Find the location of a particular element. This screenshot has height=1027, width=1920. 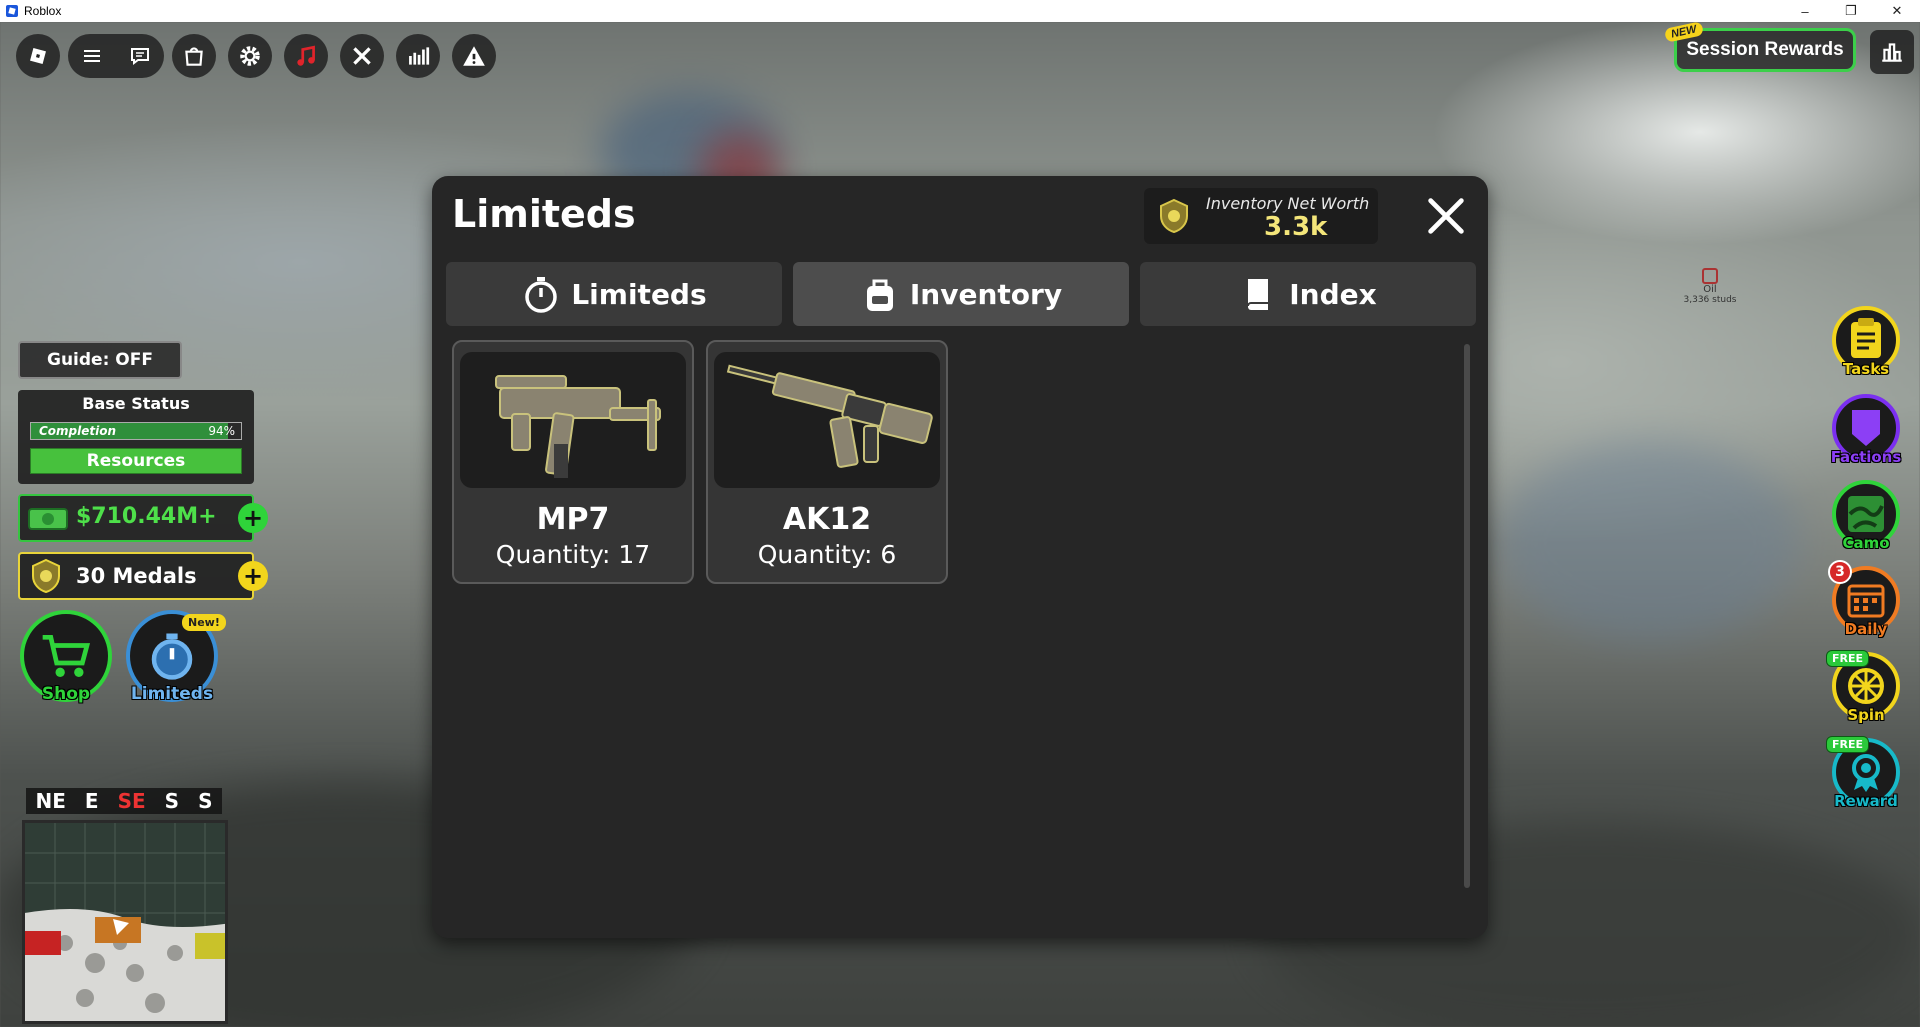

medal-badge-icon is located at coordinates (1174, 216).